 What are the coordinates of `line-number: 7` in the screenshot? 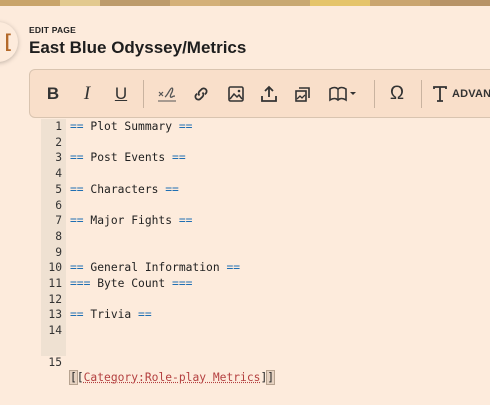 It's located at (51, 221).